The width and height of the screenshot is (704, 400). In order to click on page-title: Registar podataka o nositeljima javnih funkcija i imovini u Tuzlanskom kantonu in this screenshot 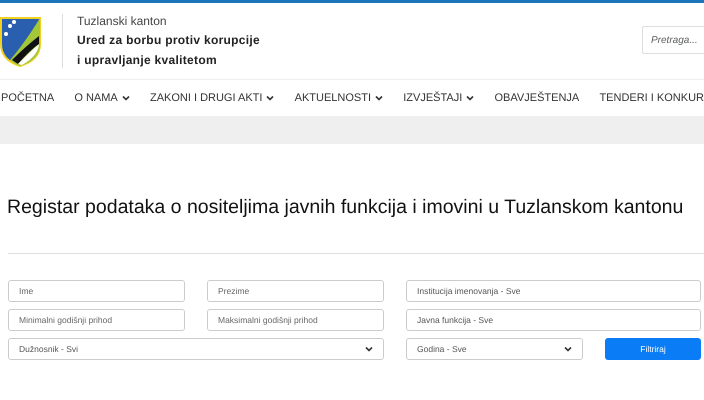, I will do `click(345, 208)`.